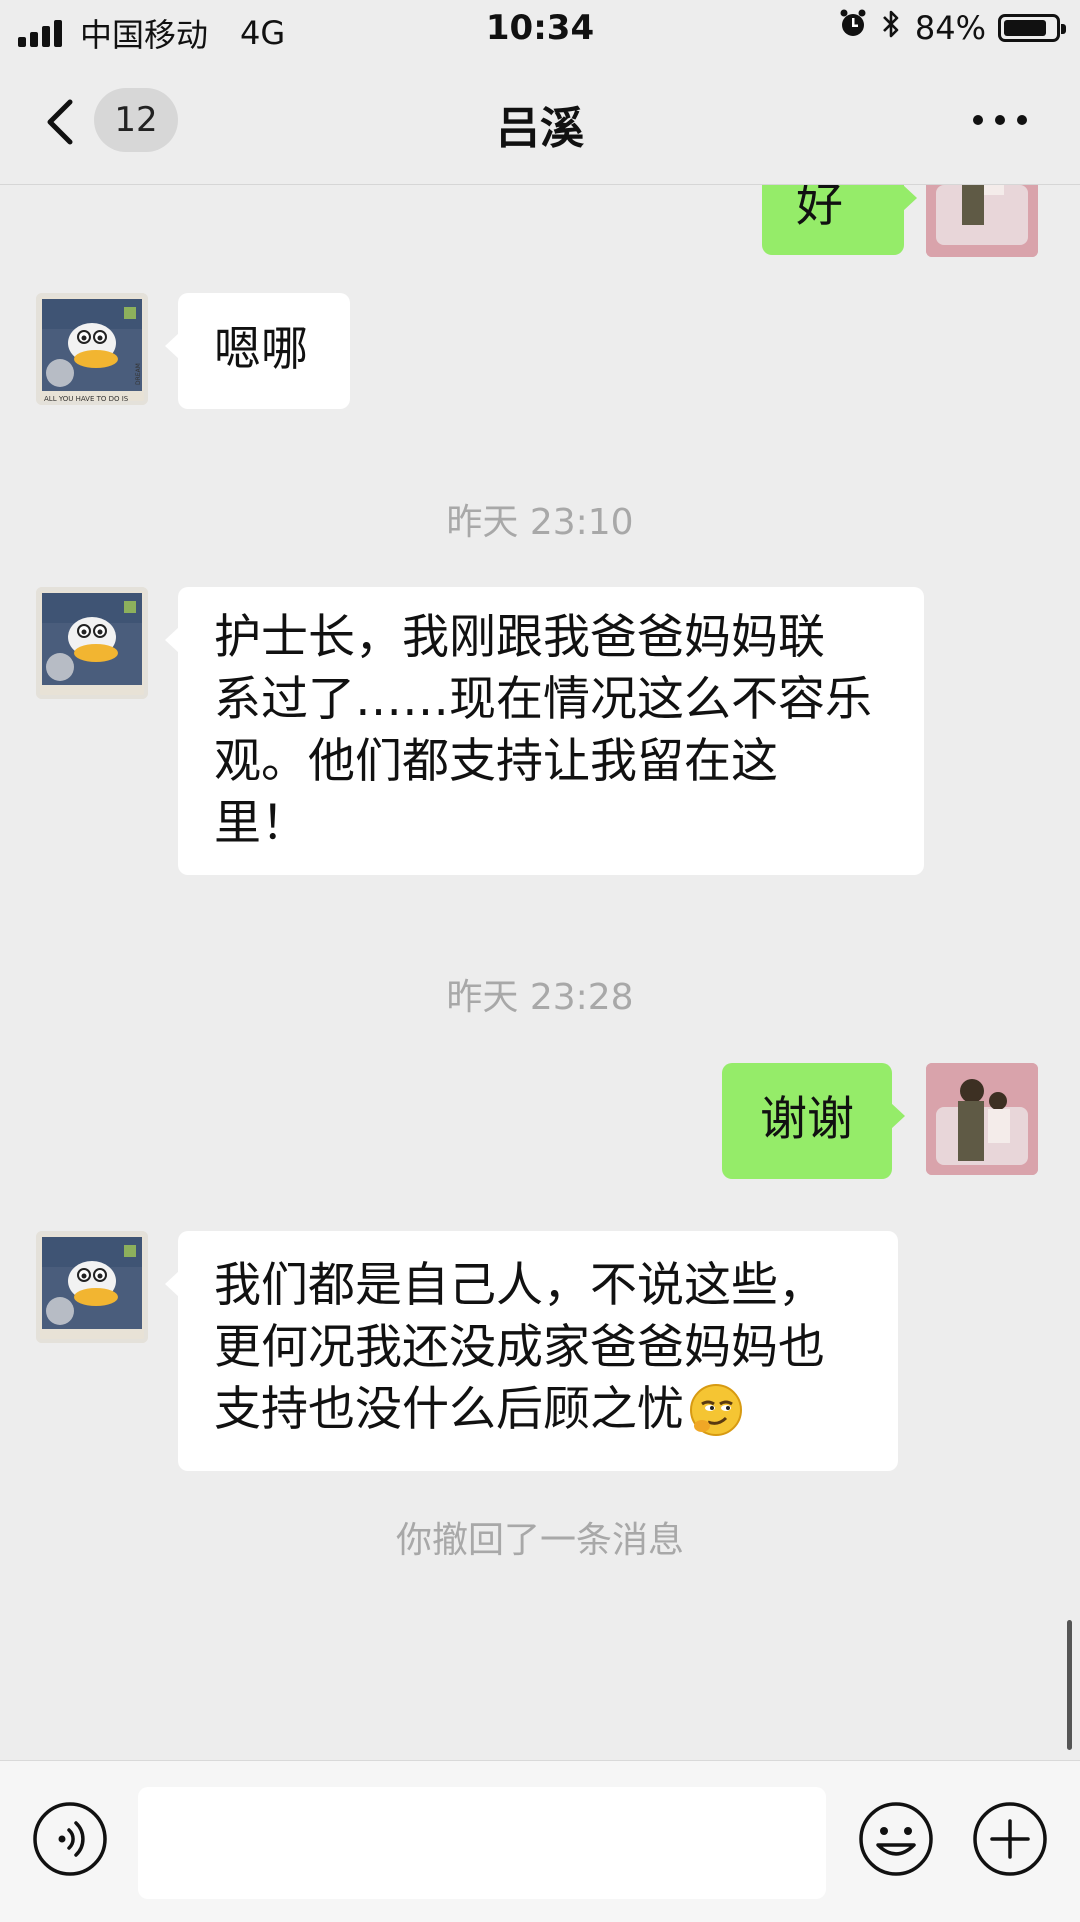 The width and height of the screenshot is (1080, 1922). Describe the element at coordinates (1025, 28) in the screenshot. I see `battery-level-fill` at that location.